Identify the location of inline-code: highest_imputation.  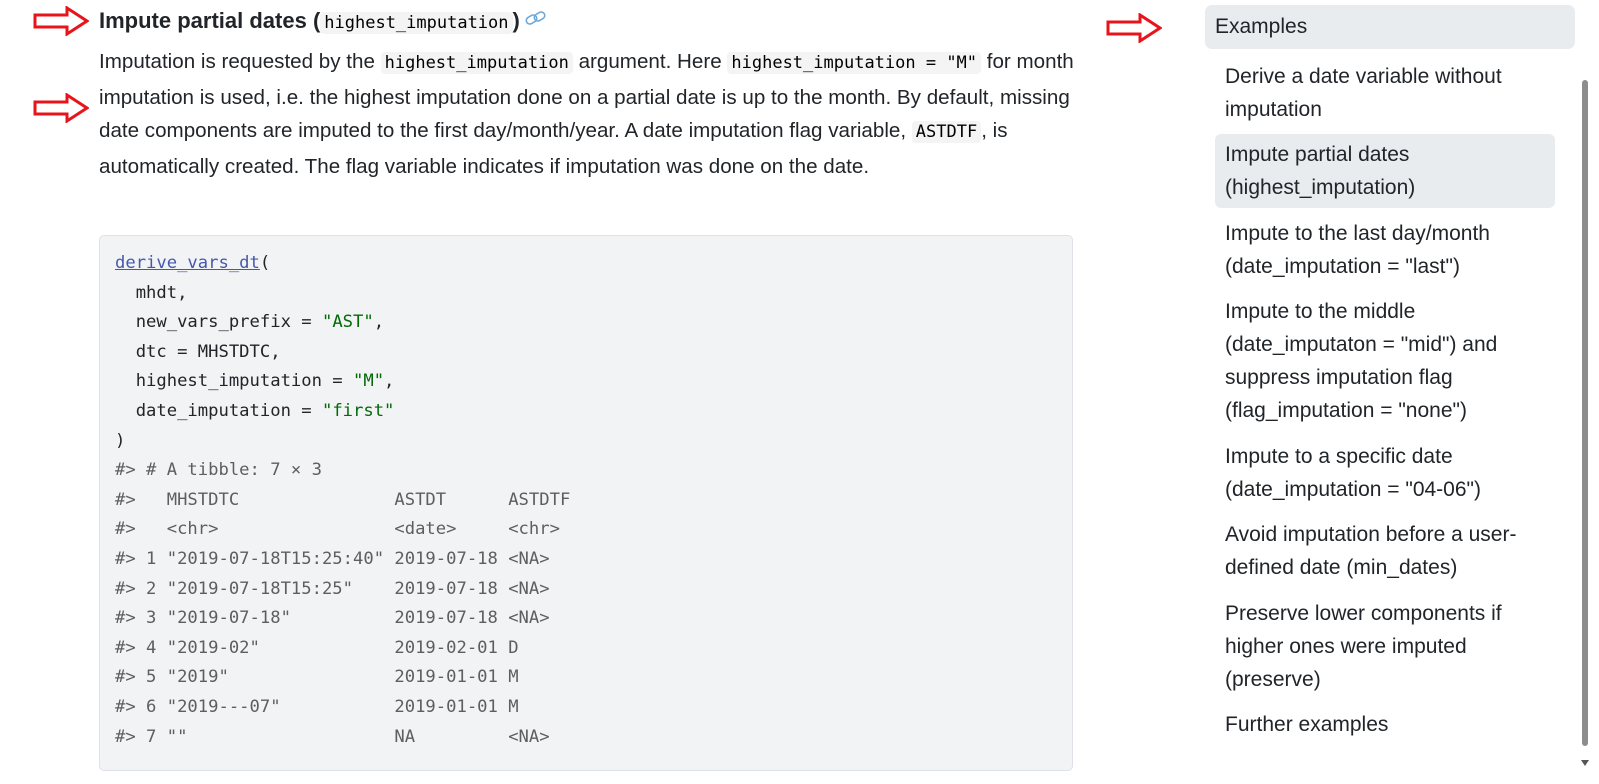
(476, 63).